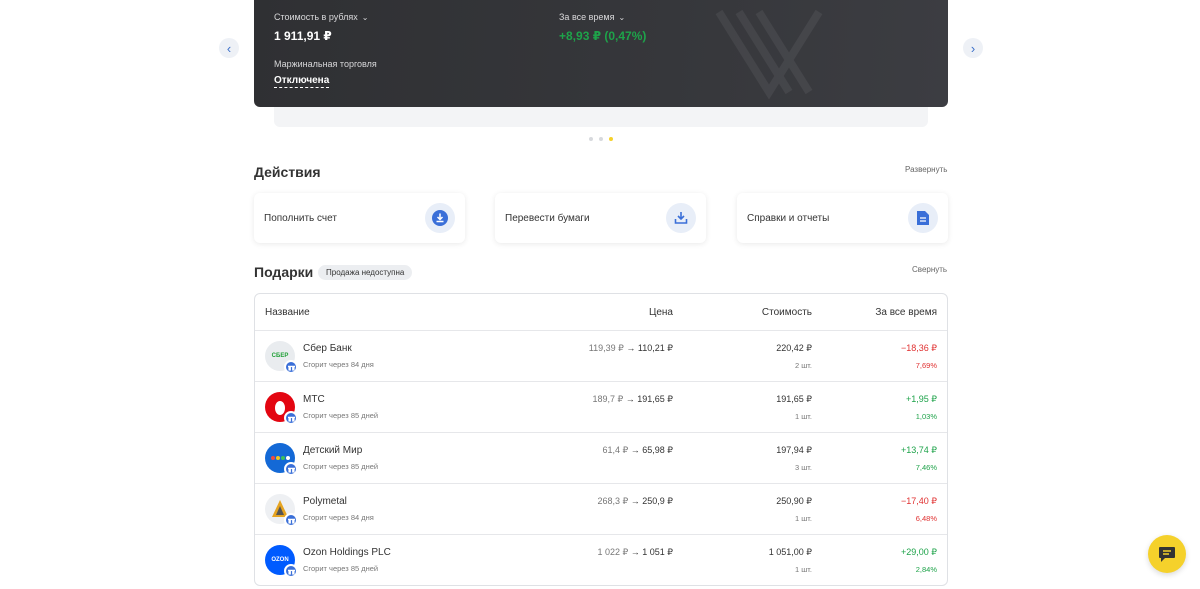  Describe the element at coordinates (325, 73) in the screenshot. I see `margin-field: Маржинальная торговля Отключена` at that location.